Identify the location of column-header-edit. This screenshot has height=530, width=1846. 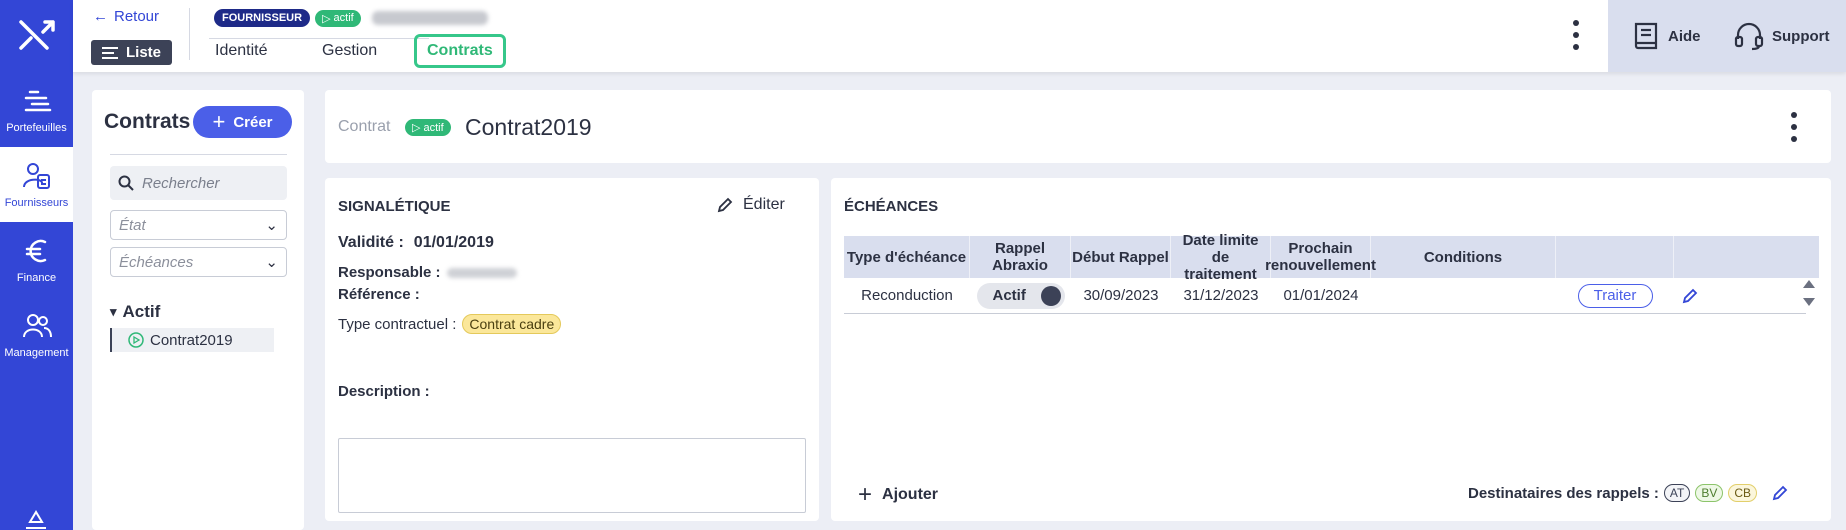
(1696, 257).